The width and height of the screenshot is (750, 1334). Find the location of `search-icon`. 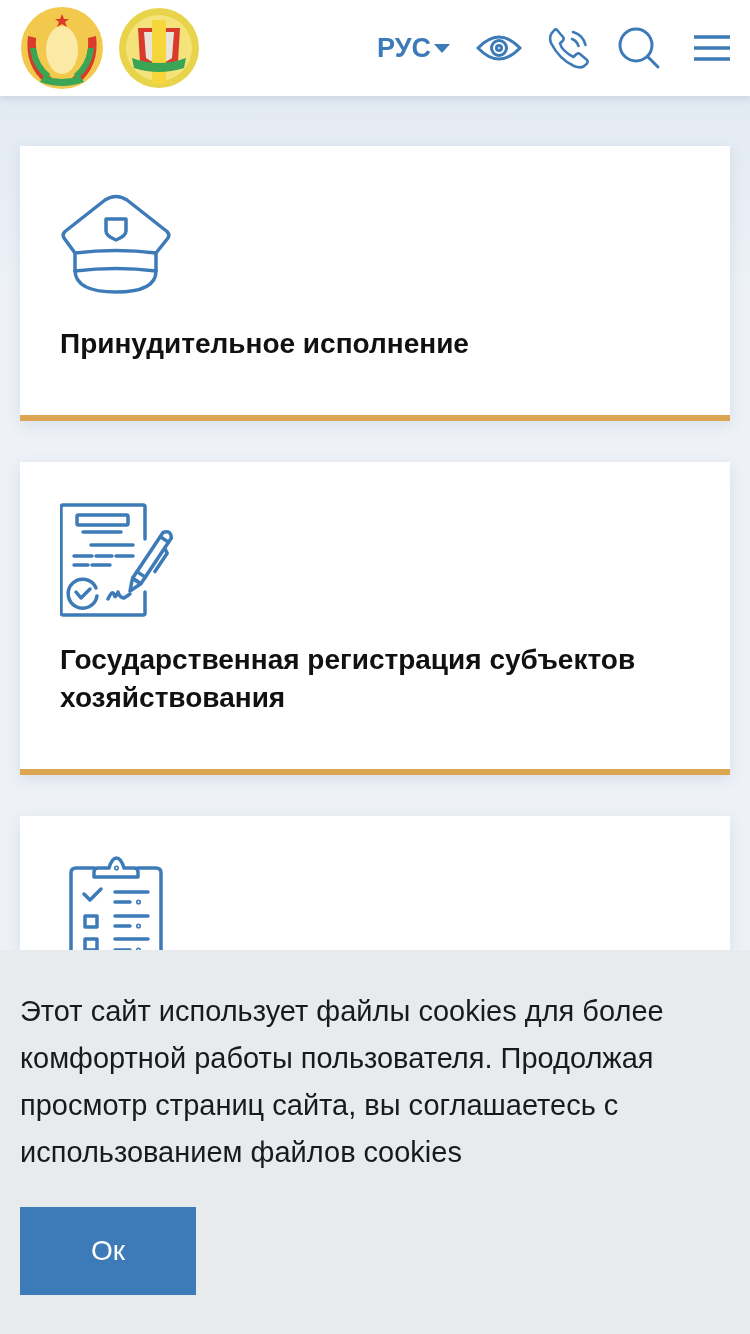

search-icon is located at coordinates (639, 48).